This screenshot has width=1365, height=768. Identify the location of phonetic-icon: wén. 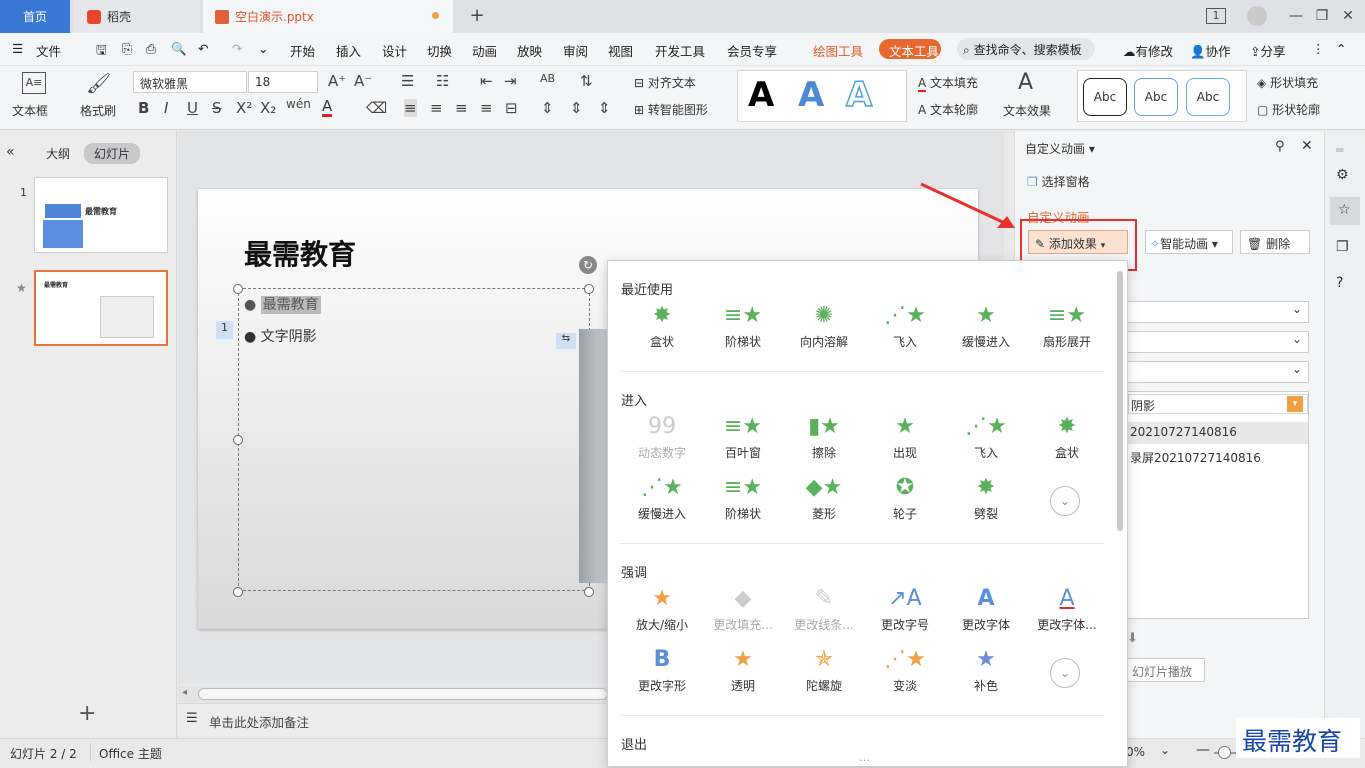
(298, 104).